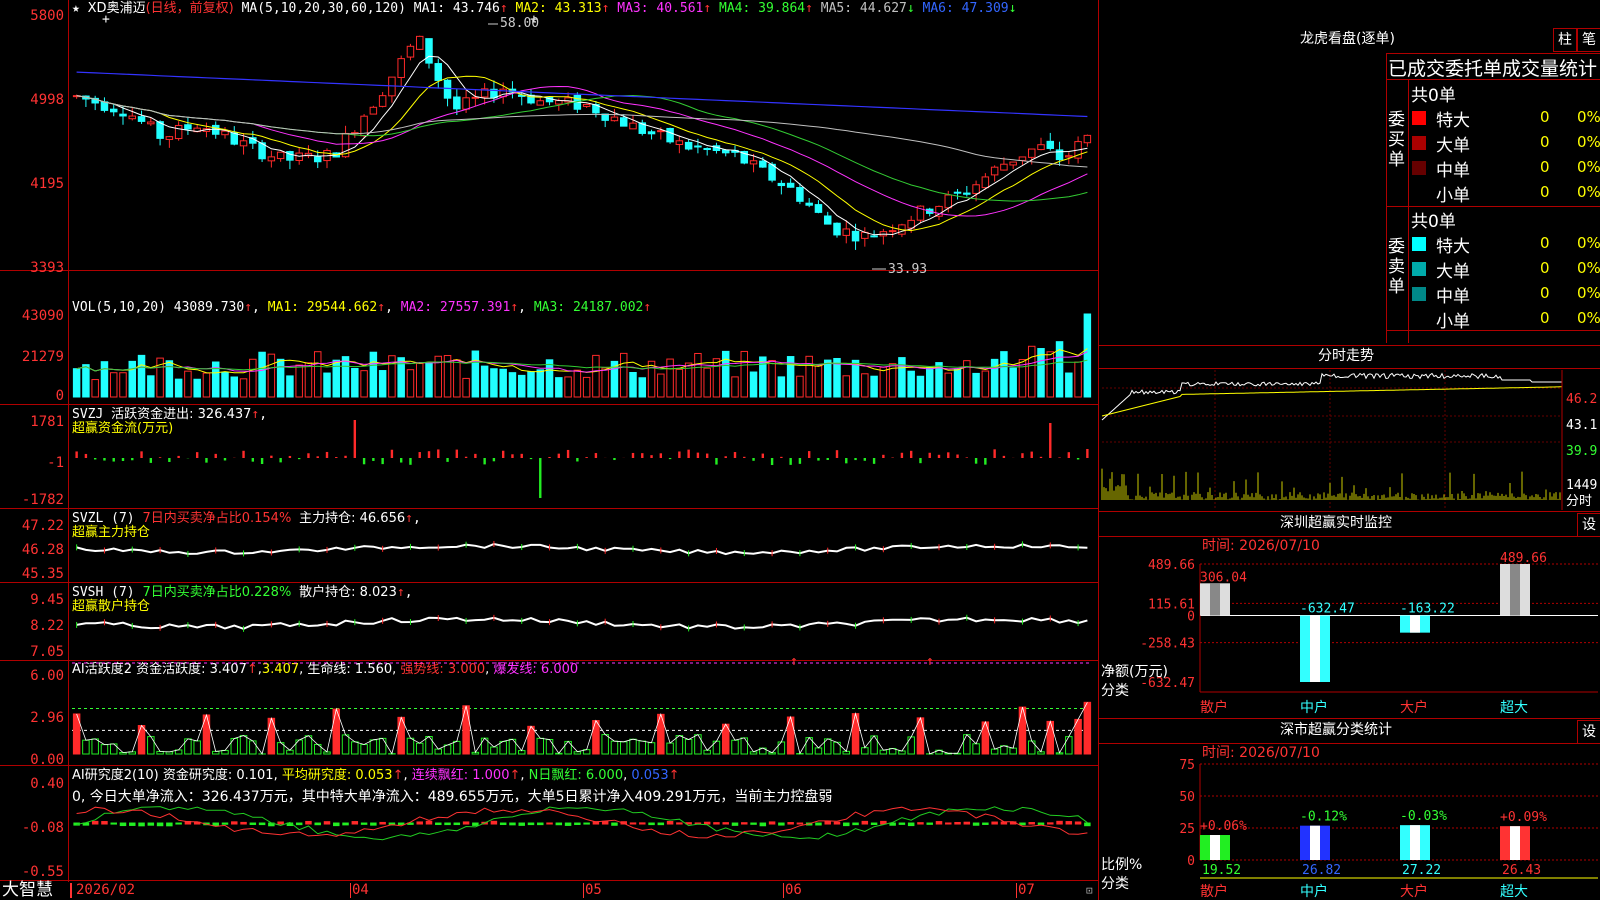  What do you see at coordinates (1588, 732) in the screenshot?
I see `cls-settings-button: 设` at bounding box center [1588, 732].